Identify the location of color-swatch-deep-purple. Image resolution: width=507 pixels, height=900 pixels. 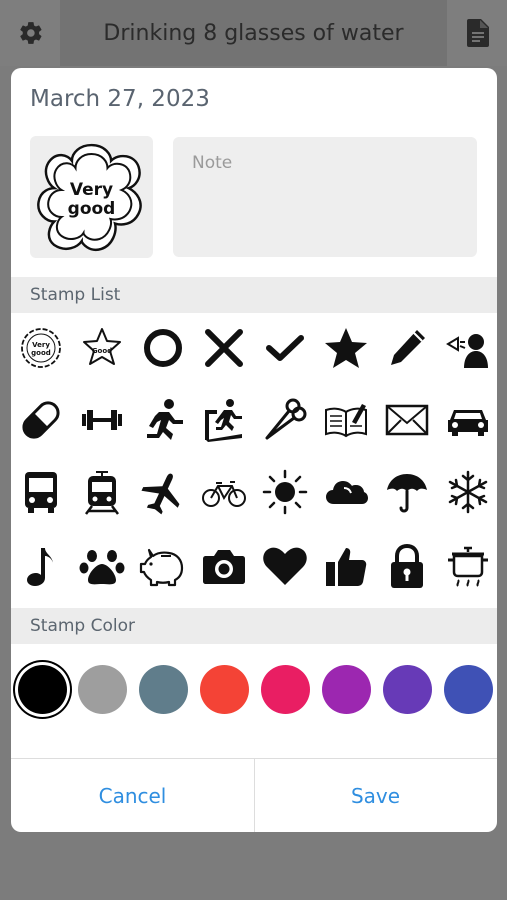
(407, 689).